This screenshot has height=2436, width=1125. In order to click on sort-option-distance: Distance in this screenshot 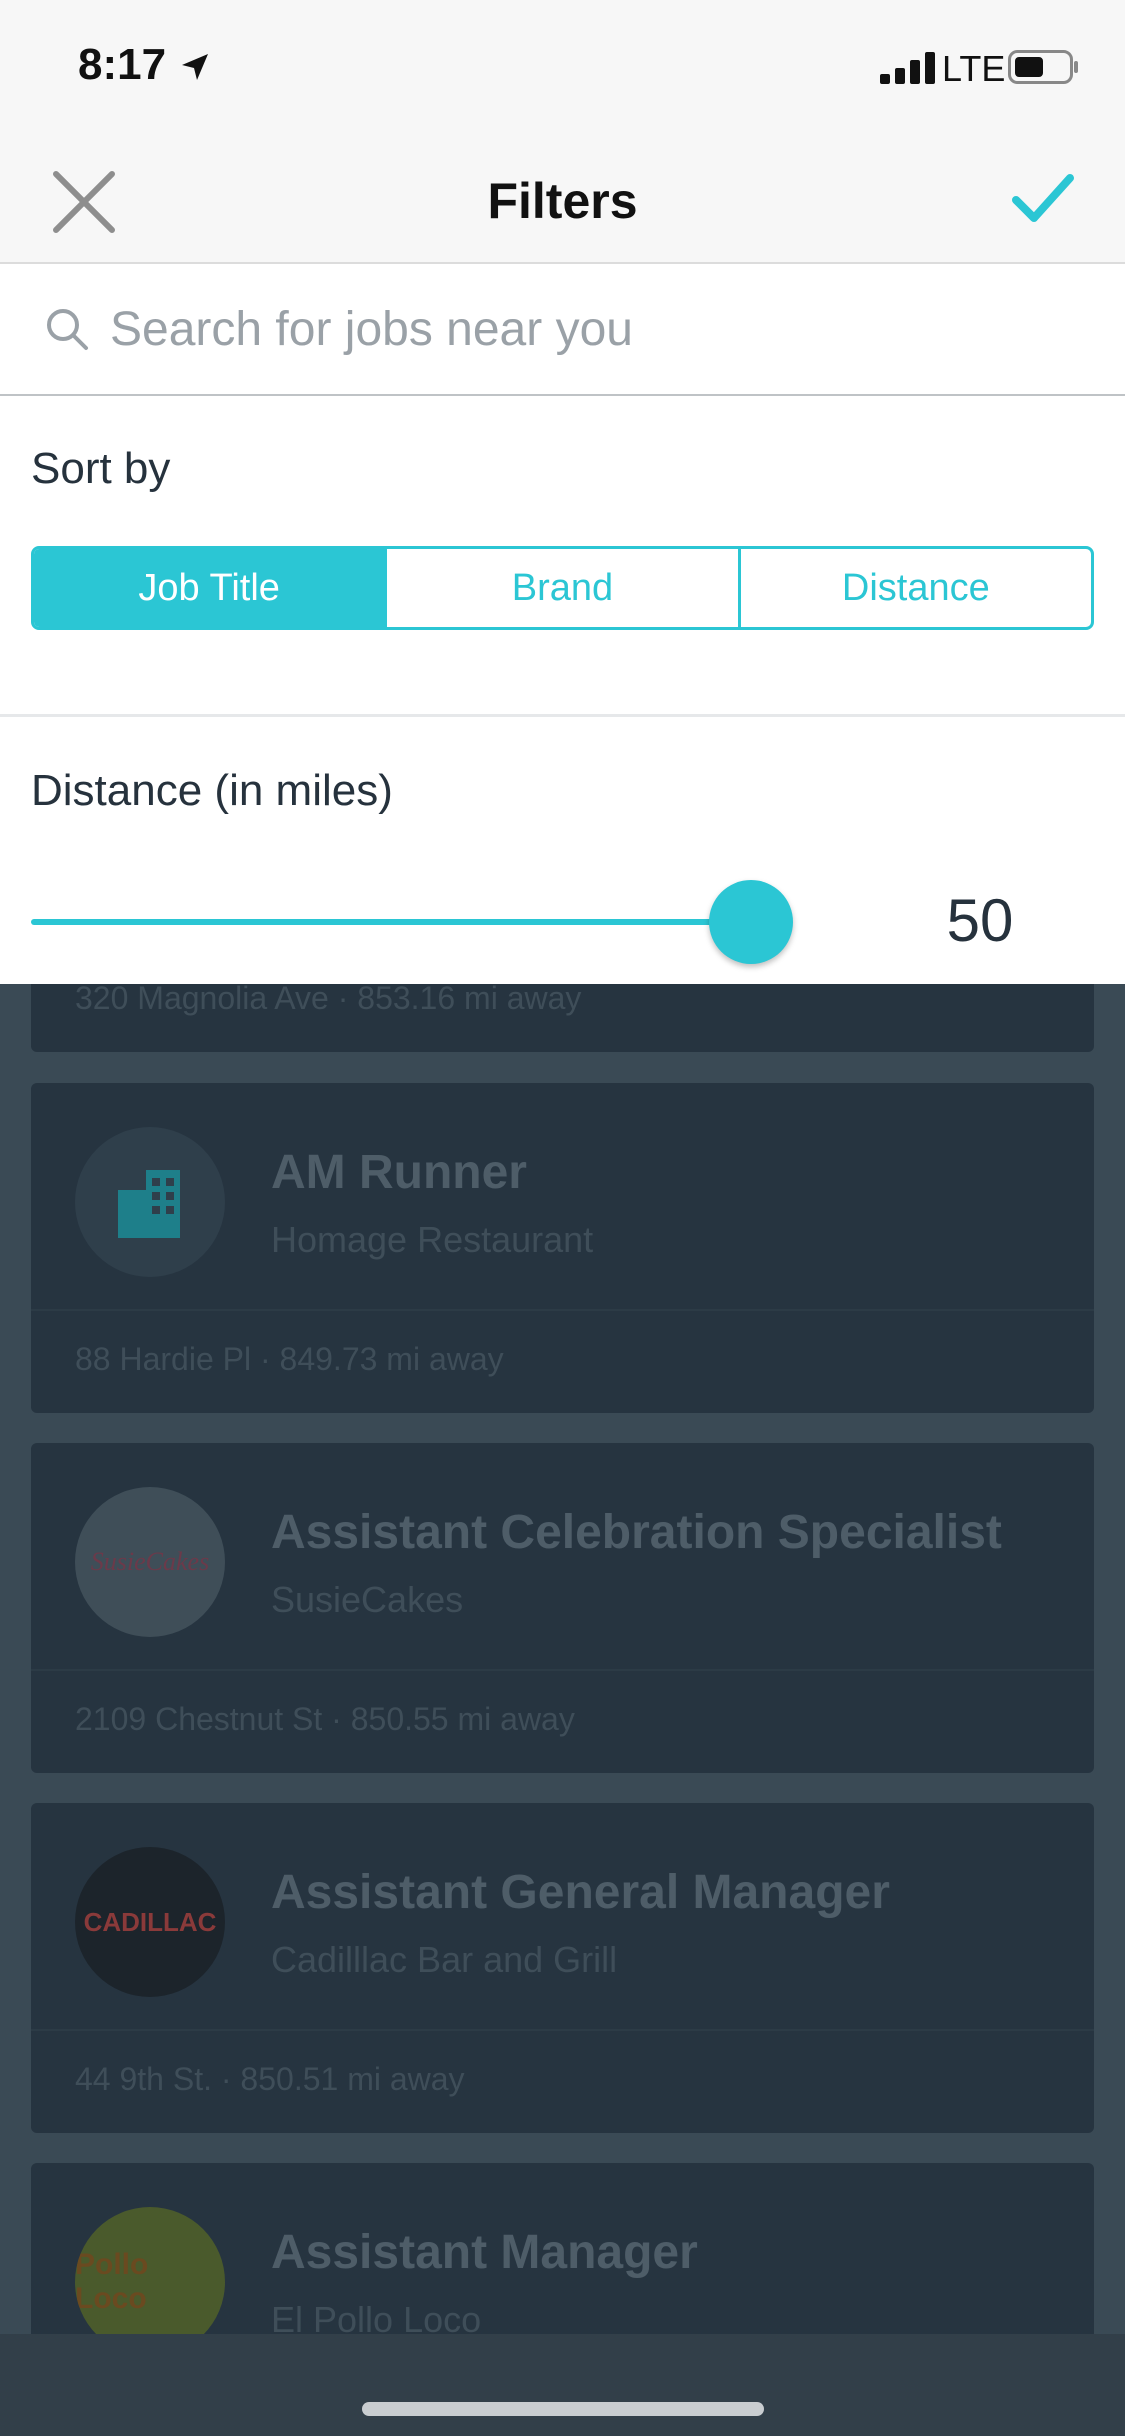, I will do `click(914, 588)`.